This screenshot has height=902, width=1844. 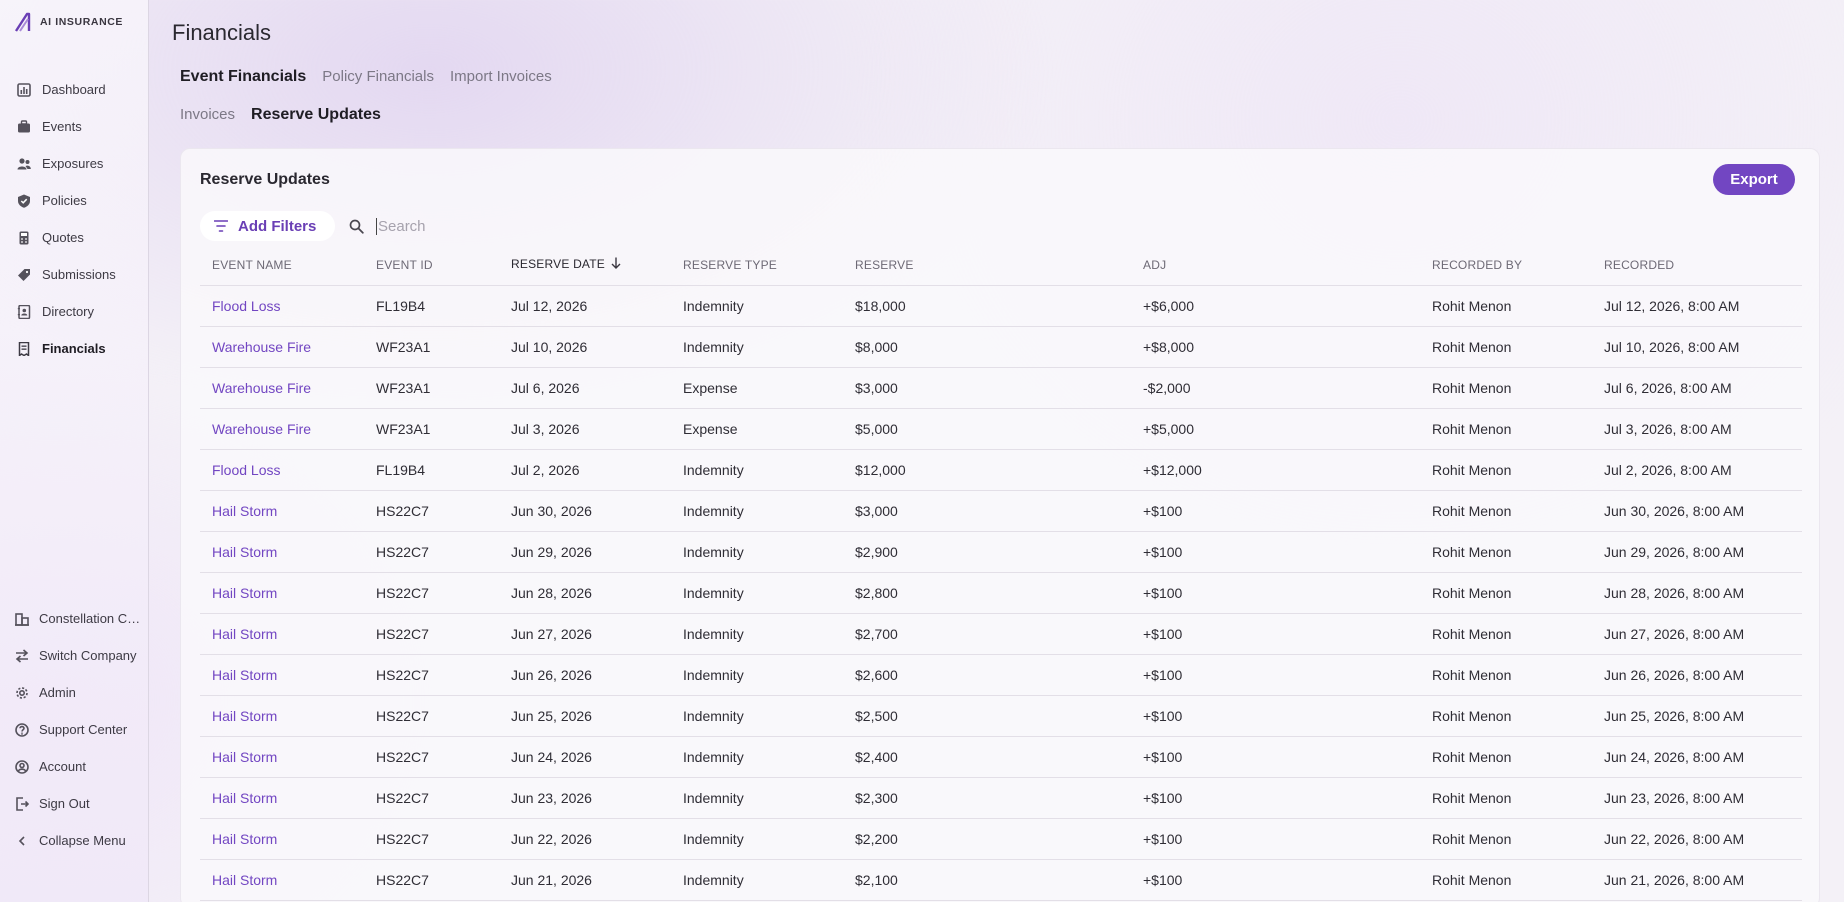 I want to click on event-id-cell: WF23A1, so click(x=431, y=429).